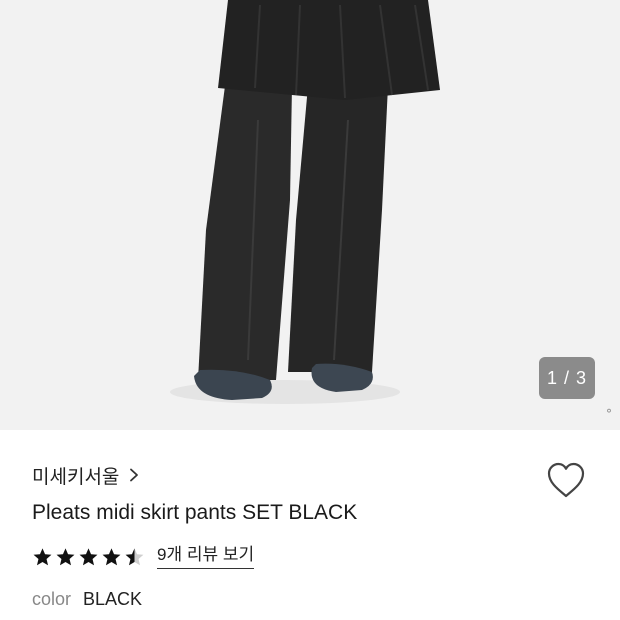 The height and width of the screenshot is (620, 620). I want to click on rating-stars, so click(88, 557).